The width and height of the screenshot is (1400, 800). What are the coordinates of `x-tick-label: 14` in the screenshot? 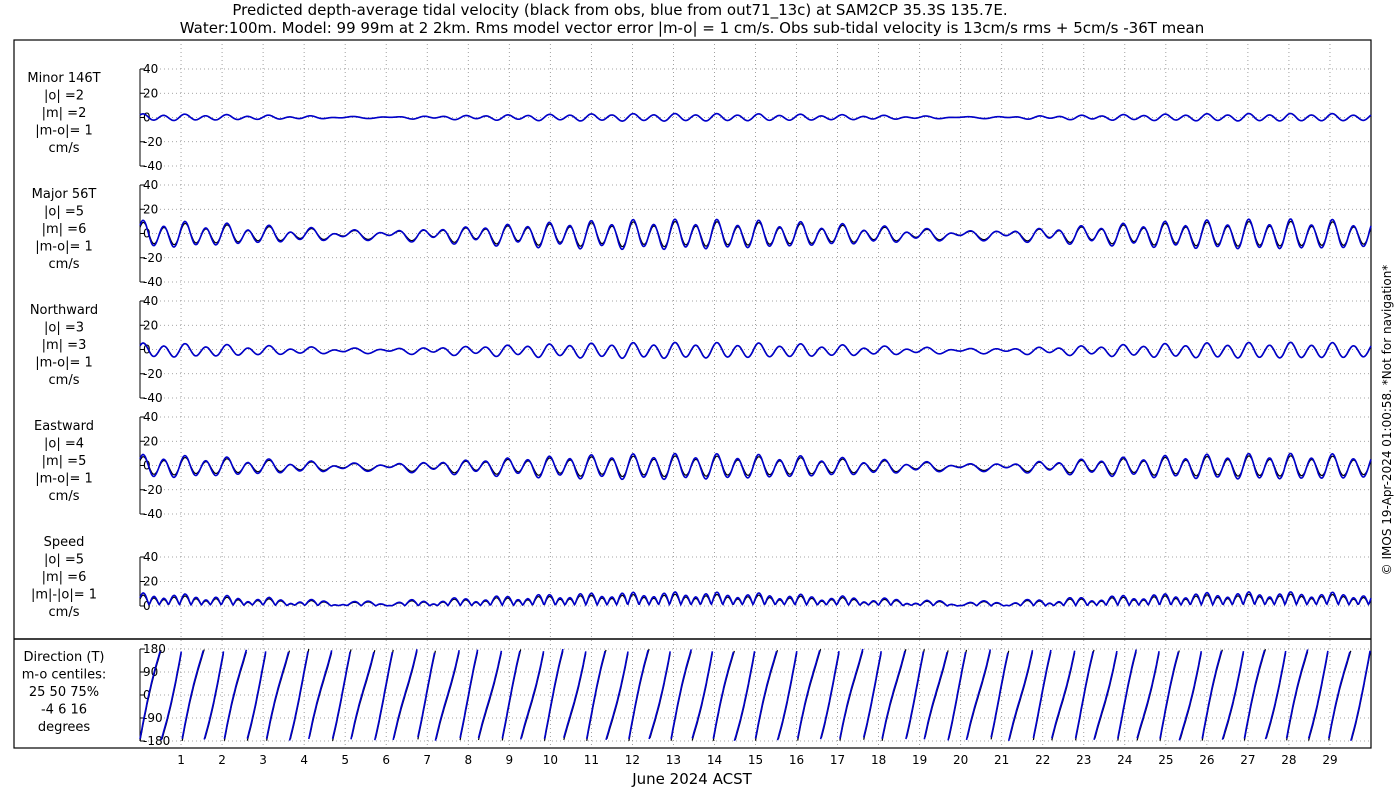 It's located at (714, 760).